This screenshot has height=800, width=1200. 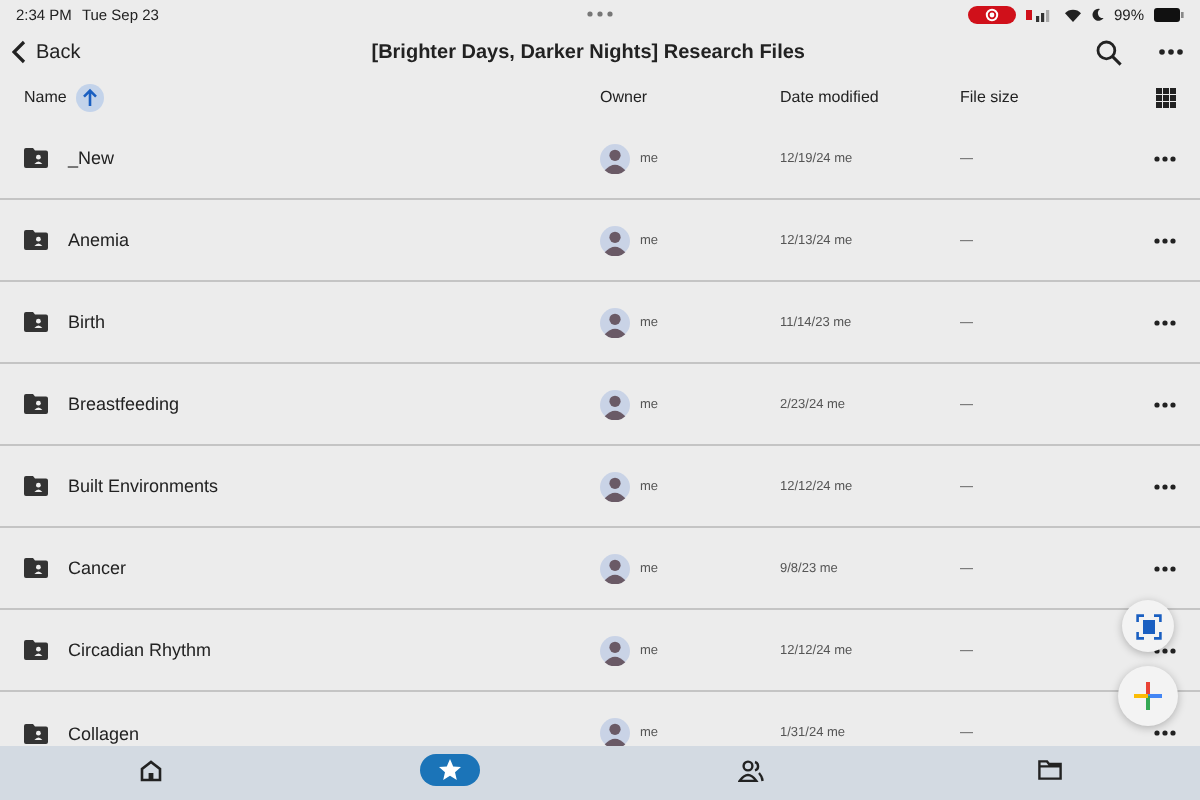 I want to click on chevron-left-icon, so click(x=19, y=52).